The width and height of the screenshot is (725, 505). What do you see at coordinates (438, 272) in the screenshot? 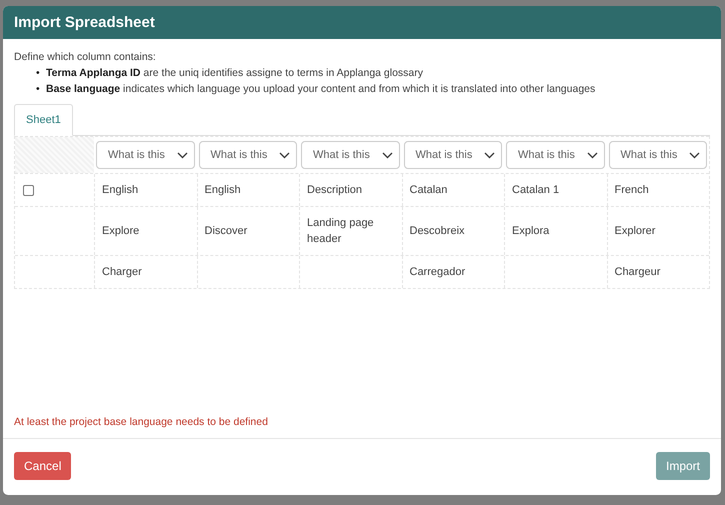
I see `table-cell-text: Carregador` at bounding box center [438, 272].